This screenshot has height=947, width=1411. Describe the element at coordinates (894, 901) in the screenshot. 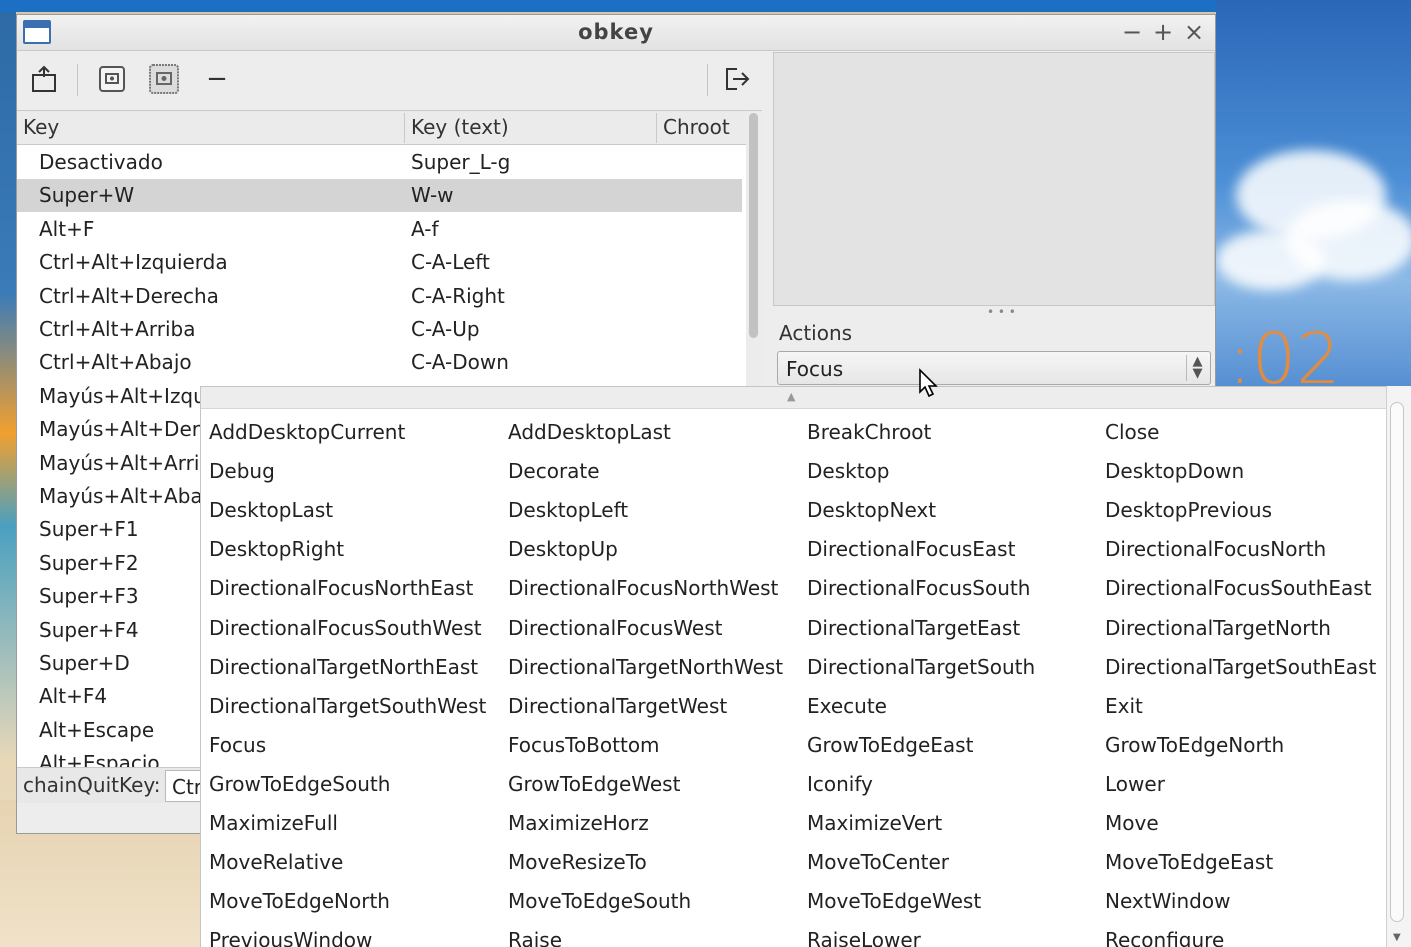

I see `action-option: MoveToEdgeWest` at that location.